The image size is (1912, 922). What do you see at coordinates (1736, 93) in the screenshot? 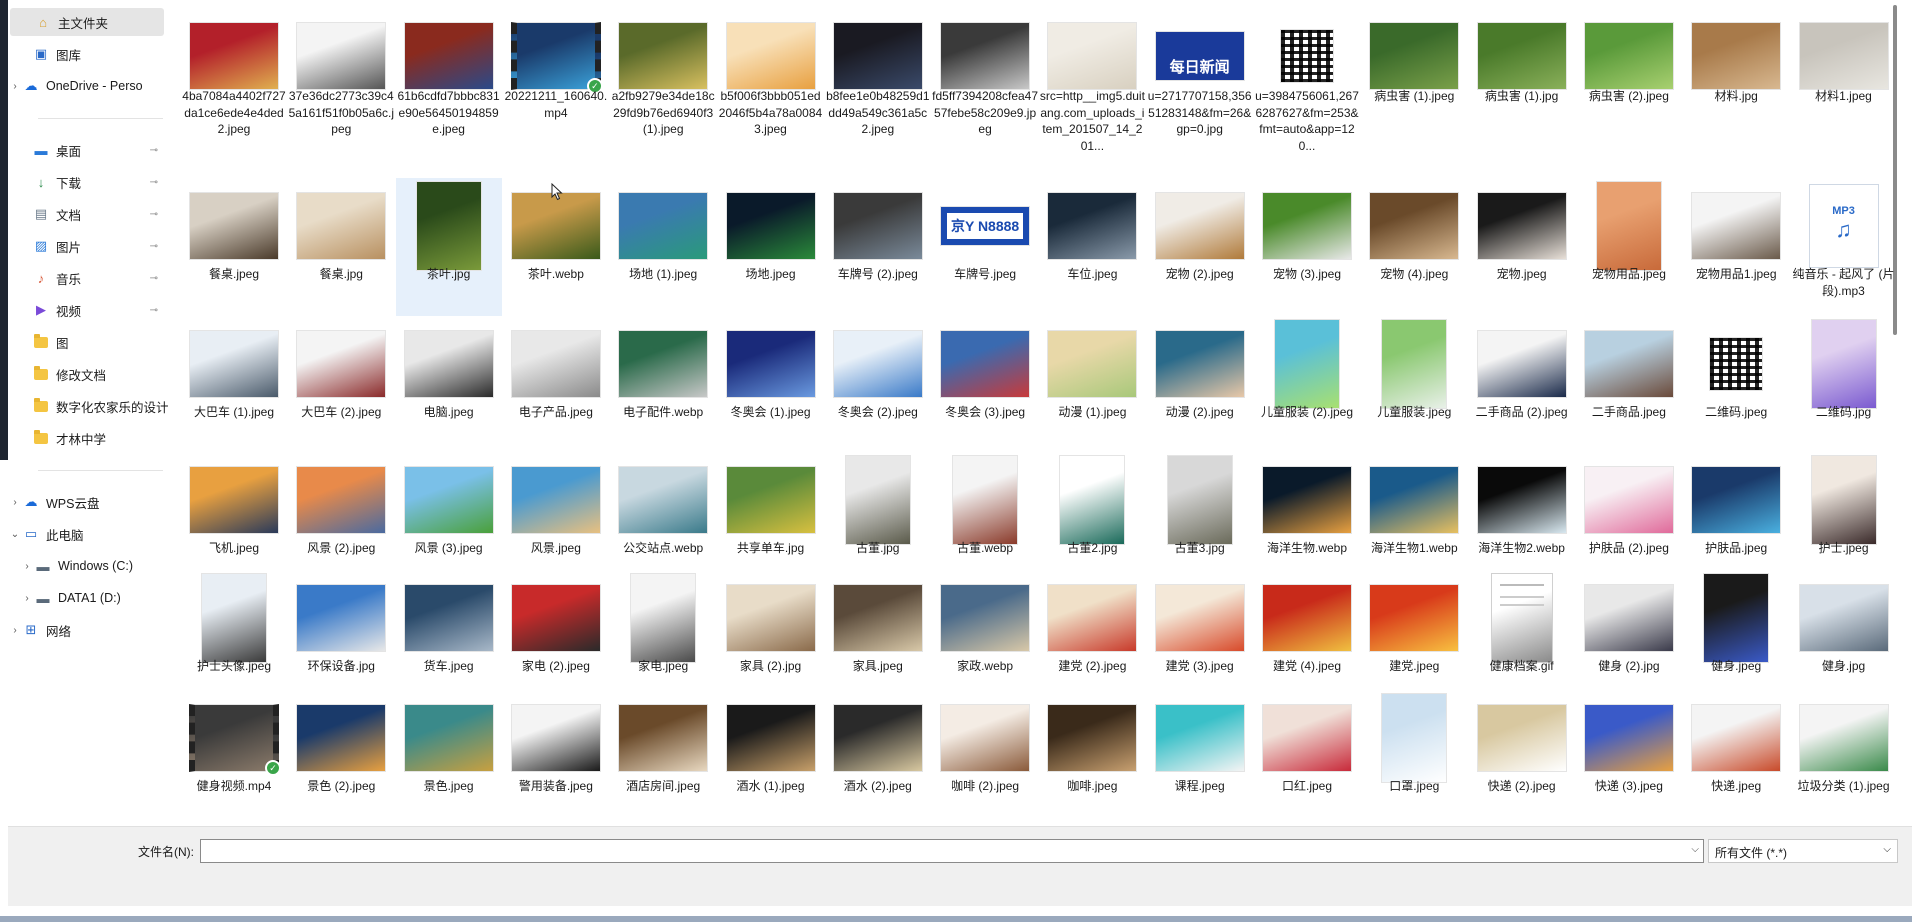
I see `file-item: 材料.jpg` at bounding box center [1736, 93].